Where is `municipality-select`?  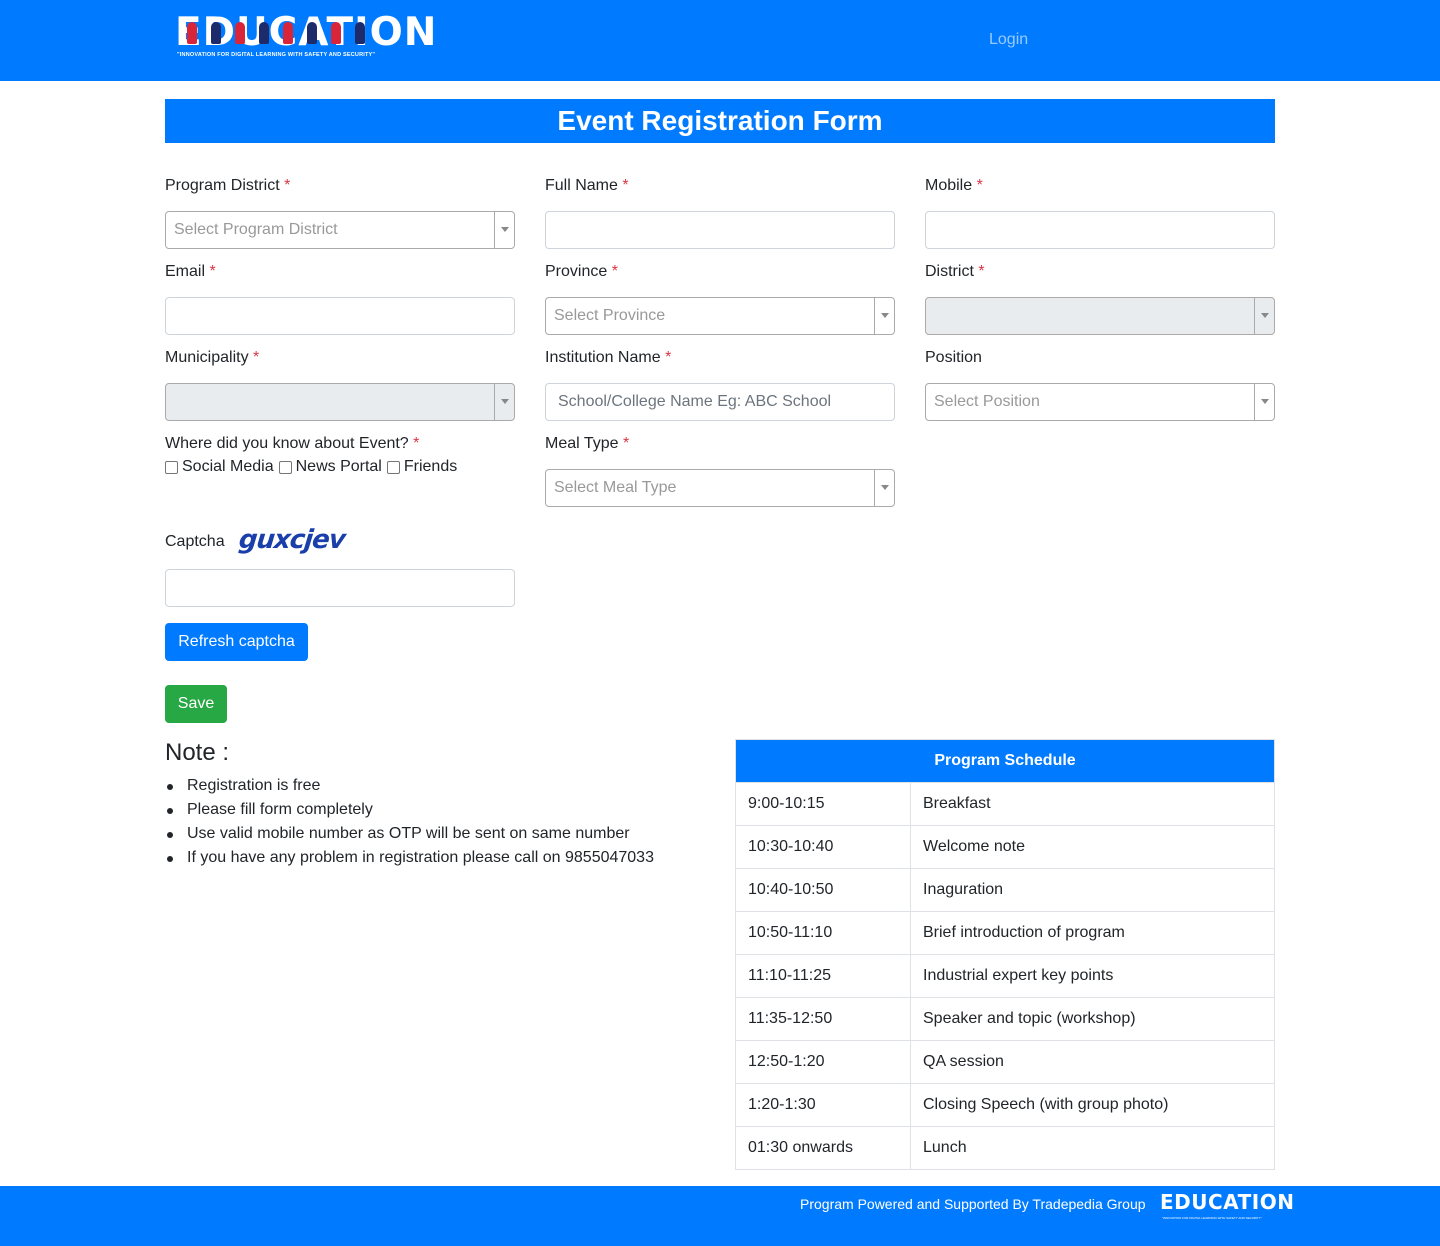
municipality-select is located at coordinates (340, 402).